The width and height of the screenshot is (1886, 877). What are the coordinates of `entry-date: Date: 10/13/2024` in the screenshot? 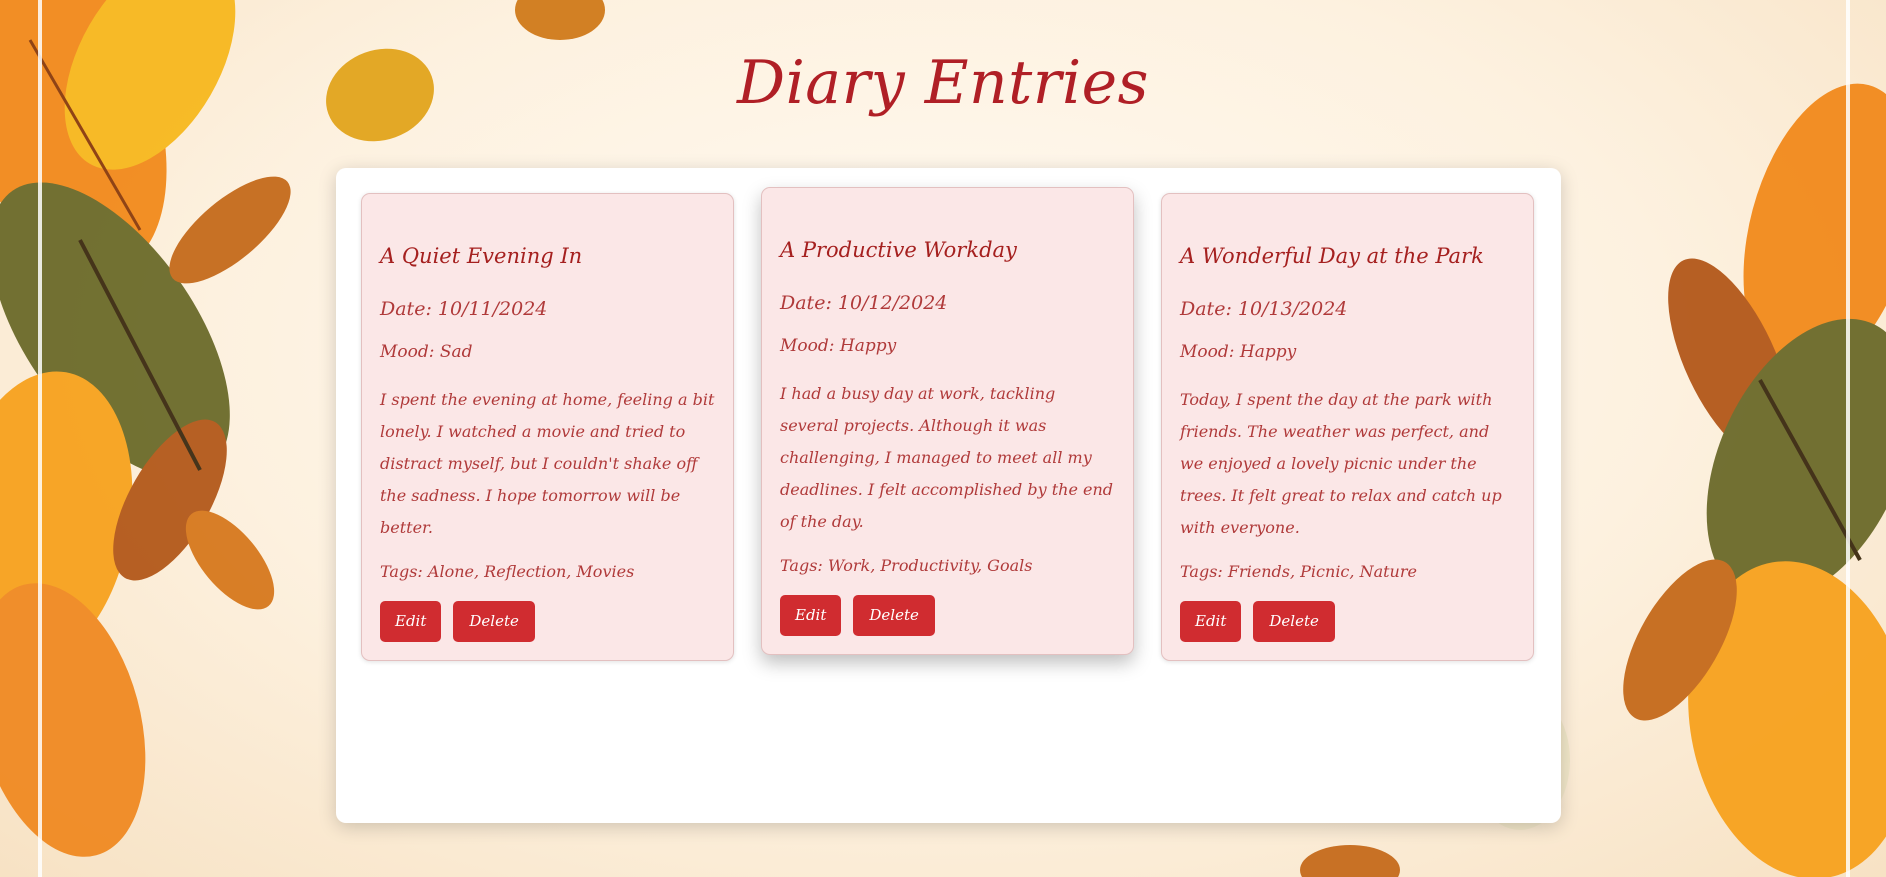 It's located at (1264, 309).